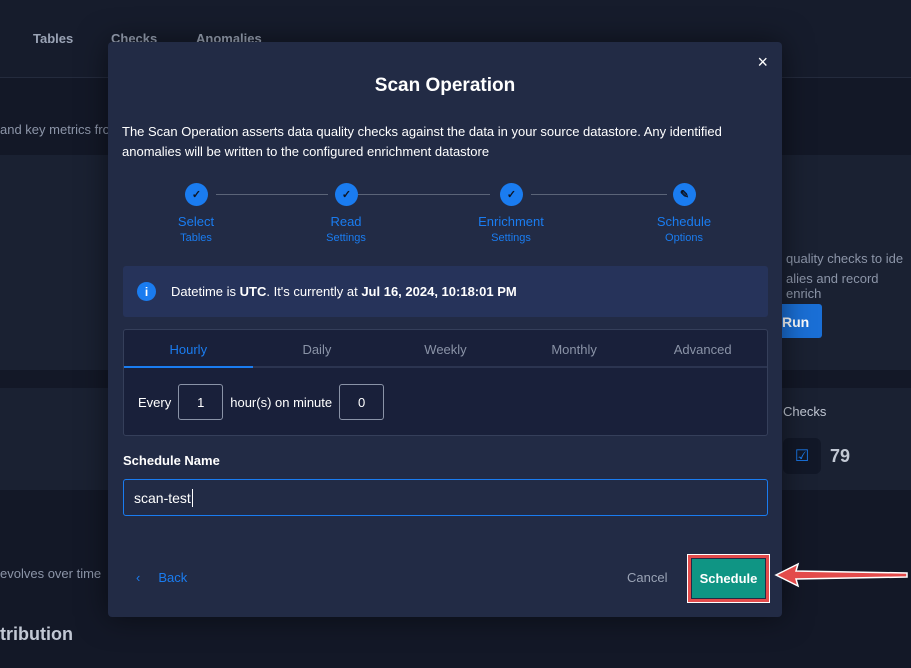 The width and height of the screenshot is (911, 668). I want to click on bg-heading: tribution, so click(36, 634).